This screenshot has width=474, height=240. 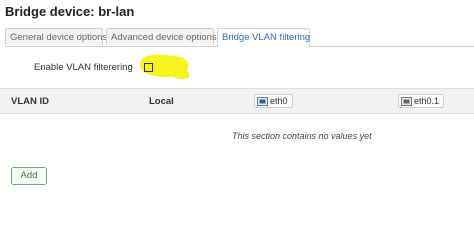 What do you see at coordinates (29, 176) in the screenshot?
I see `add-button: Add` at bounding box center [29, 176].